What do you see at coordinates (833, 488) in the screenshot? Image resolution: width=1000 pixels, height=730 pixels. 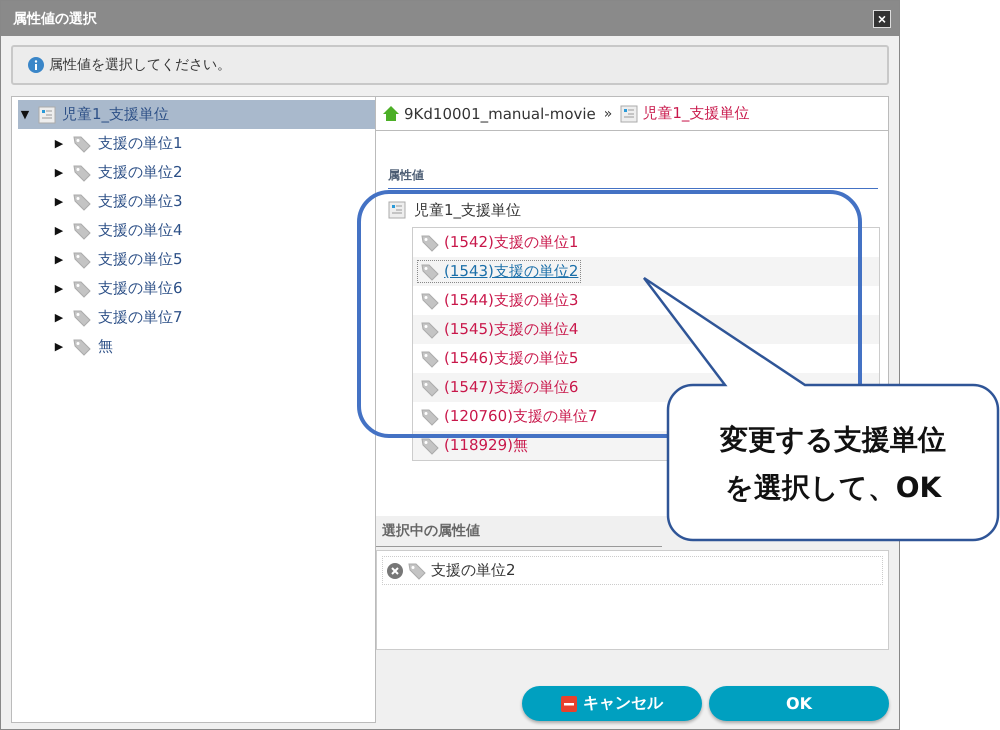 I see `callout-text: を選択して、OK` at bounding box center [833, 488].